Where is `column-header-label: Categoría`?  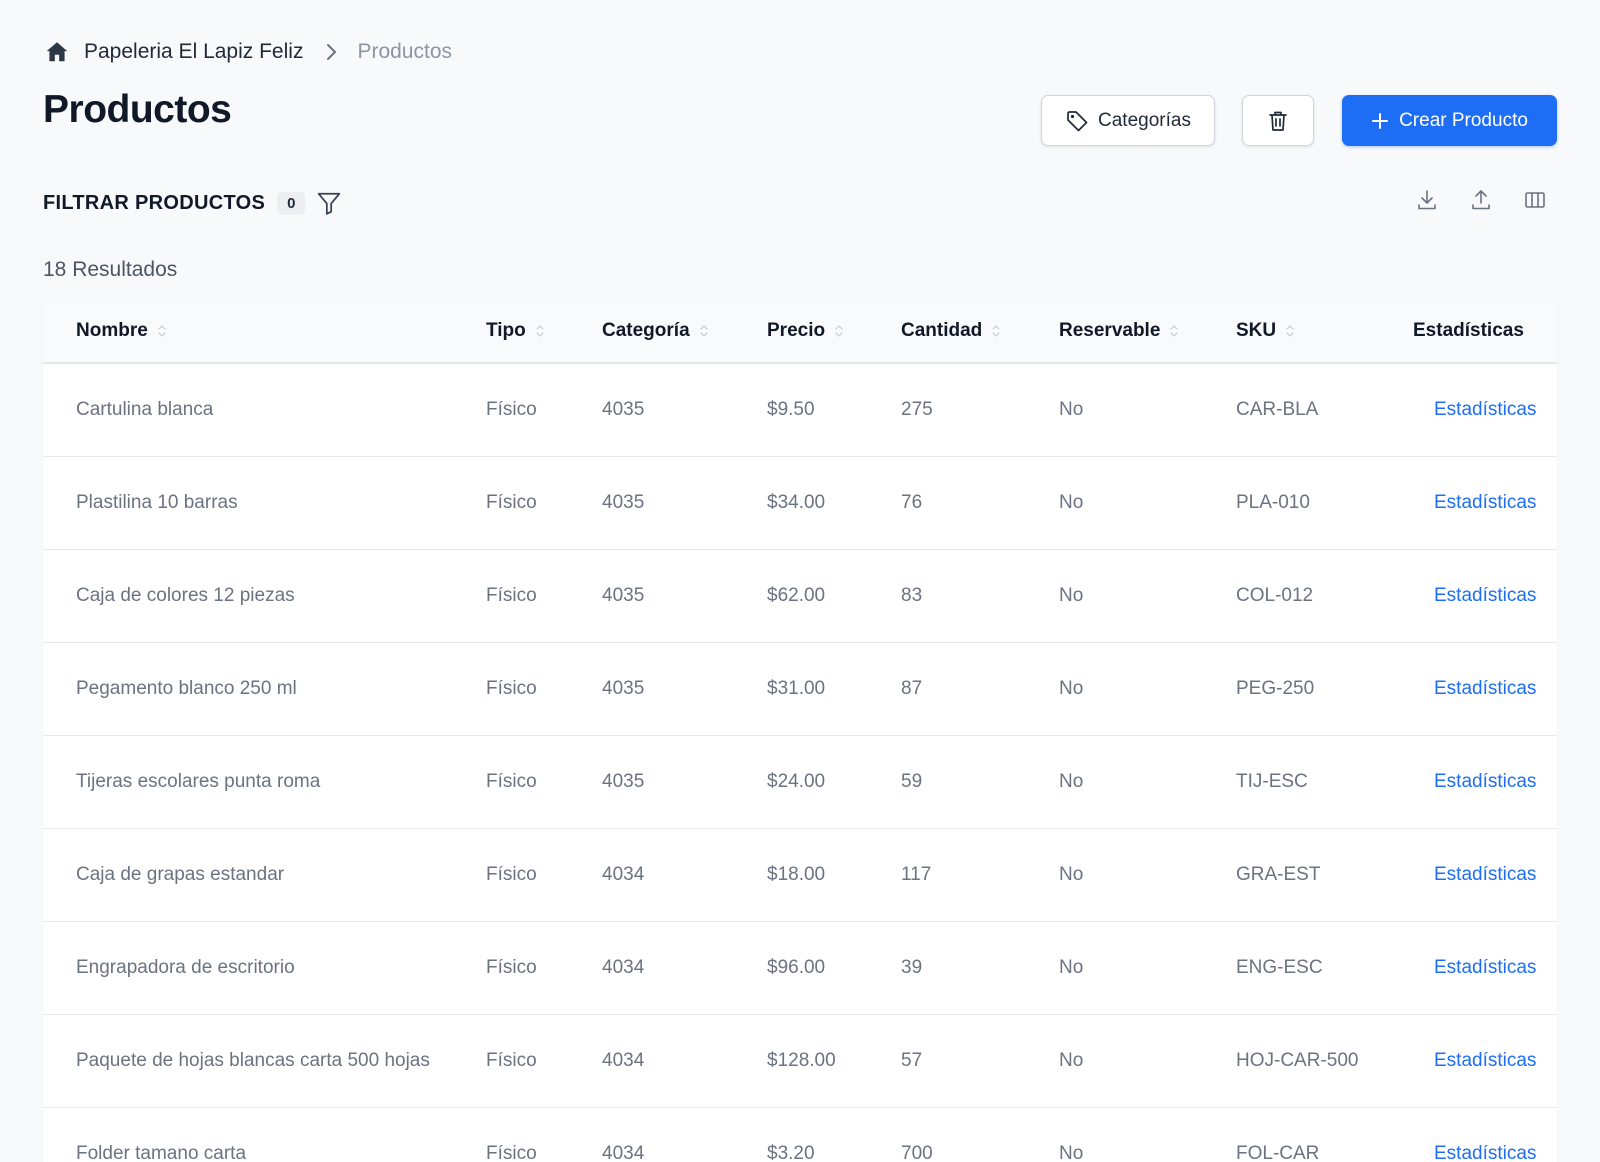 column-header-label: Categoría is located at coordinates (646, 330).